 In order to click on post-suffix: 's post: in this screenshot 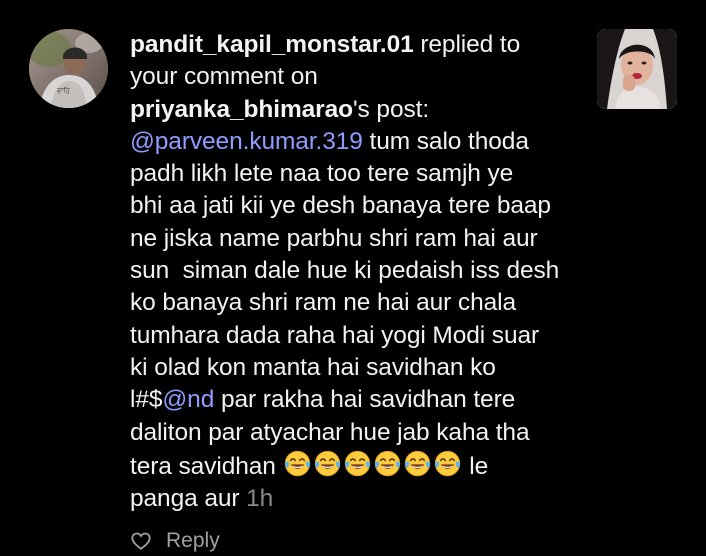, I will do `click(391, 109)`.